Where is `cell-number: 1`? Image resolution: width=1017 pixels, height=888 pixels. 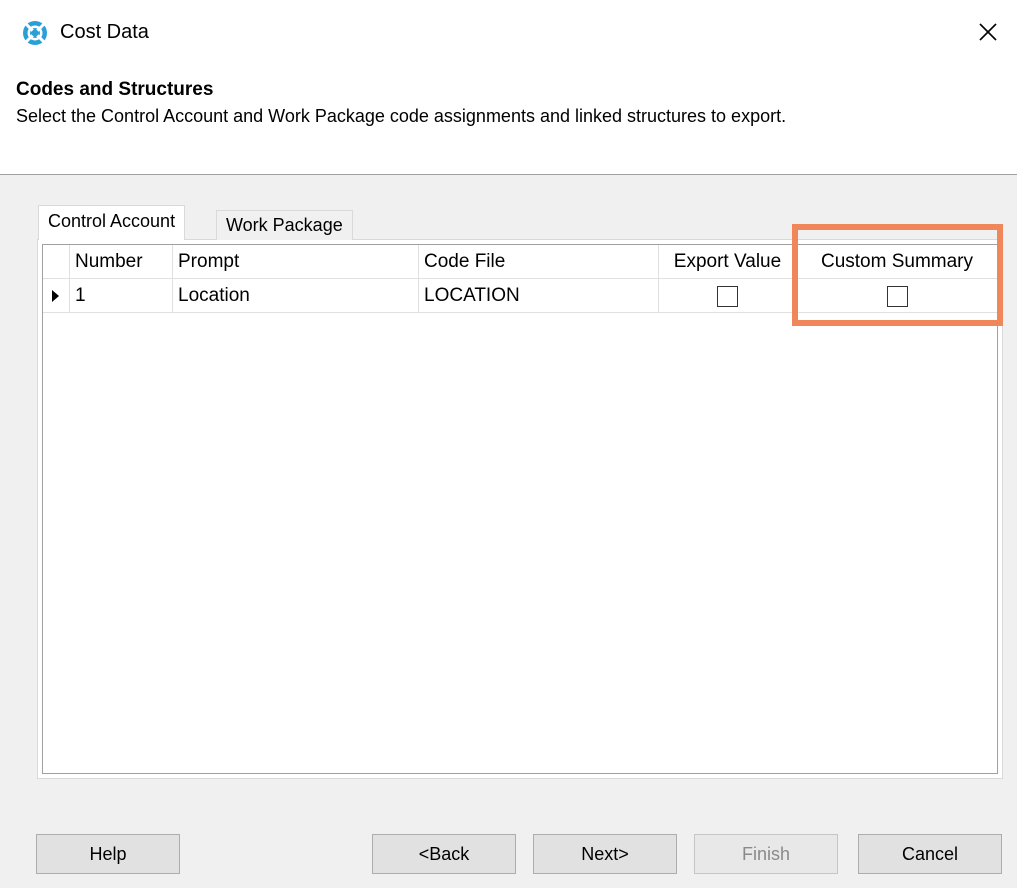
cell-number: 1 is located at coordinates (121, 296).